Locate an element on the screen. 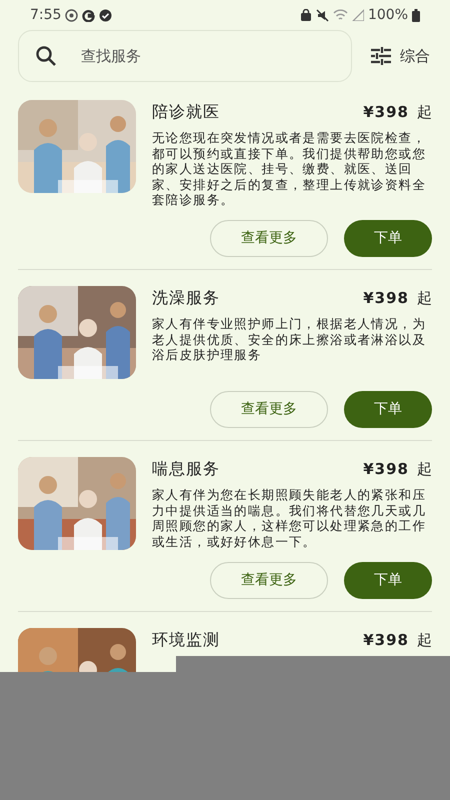  service-description: 家人有伴为您在长期照顾失能老人的紧张和压力中提供适当的喘息。我们将代替您几天或几周照顾您的家人，这样您可以处理紧急的工作或生活，或好好休息一下。 is located at coordinates (289, 518).